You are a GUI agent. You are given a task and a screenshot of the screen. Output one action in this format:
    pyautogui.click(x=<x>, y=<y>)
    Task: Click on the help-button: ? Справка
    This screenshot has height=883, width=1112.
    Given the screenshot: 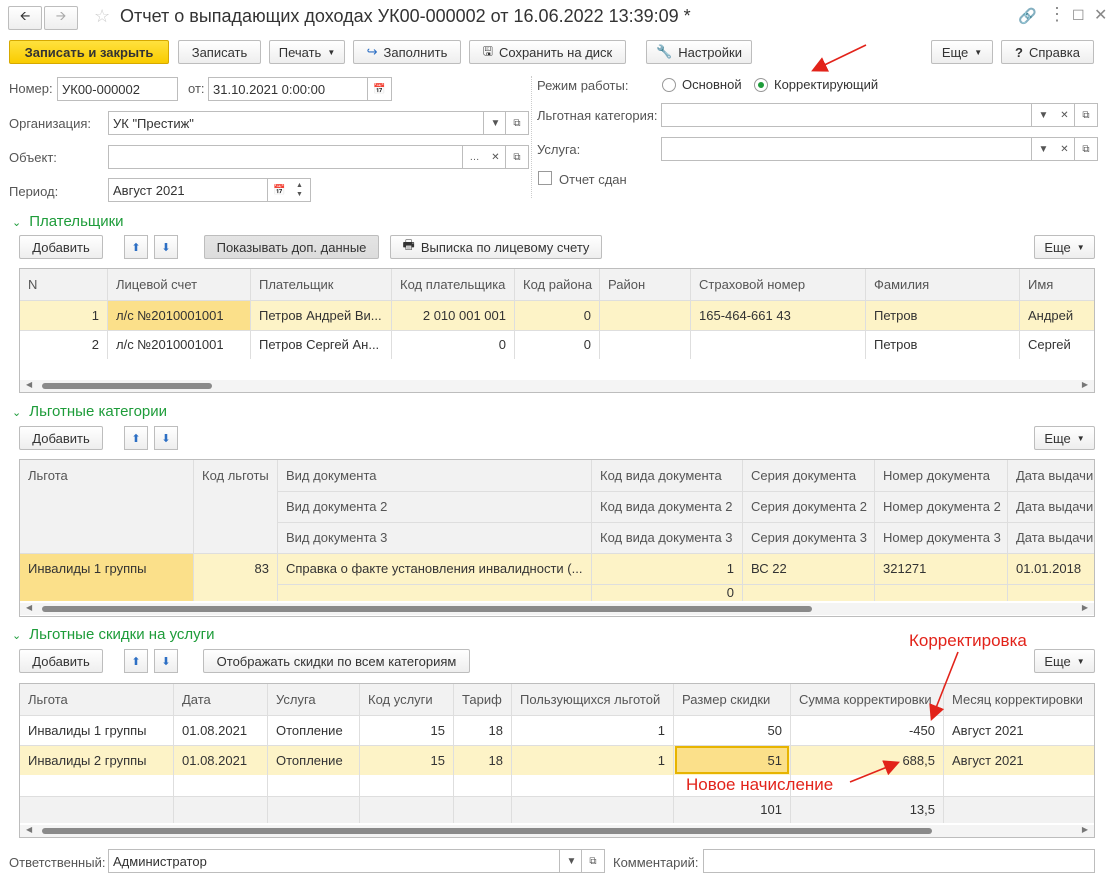 What is the action you would take?
    pyautogui.click(x=1047, y=52)
    